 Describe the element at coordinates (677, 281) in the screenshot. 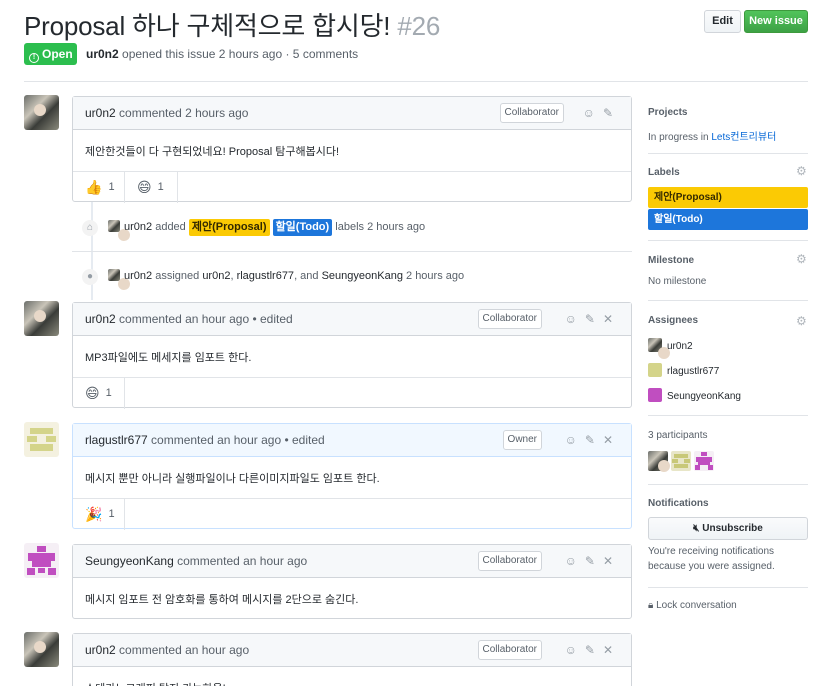

I see `milestone-value: No milestone` at that location.